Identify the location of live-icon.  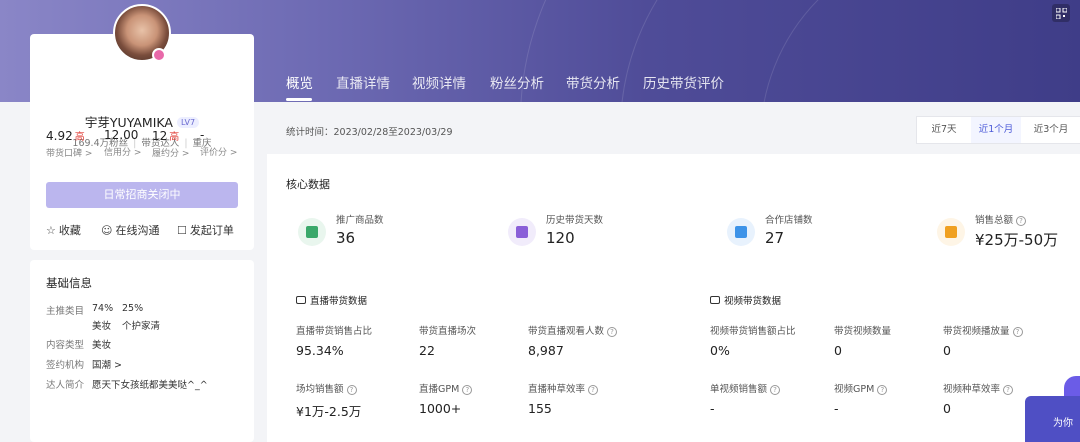
(301, 300).